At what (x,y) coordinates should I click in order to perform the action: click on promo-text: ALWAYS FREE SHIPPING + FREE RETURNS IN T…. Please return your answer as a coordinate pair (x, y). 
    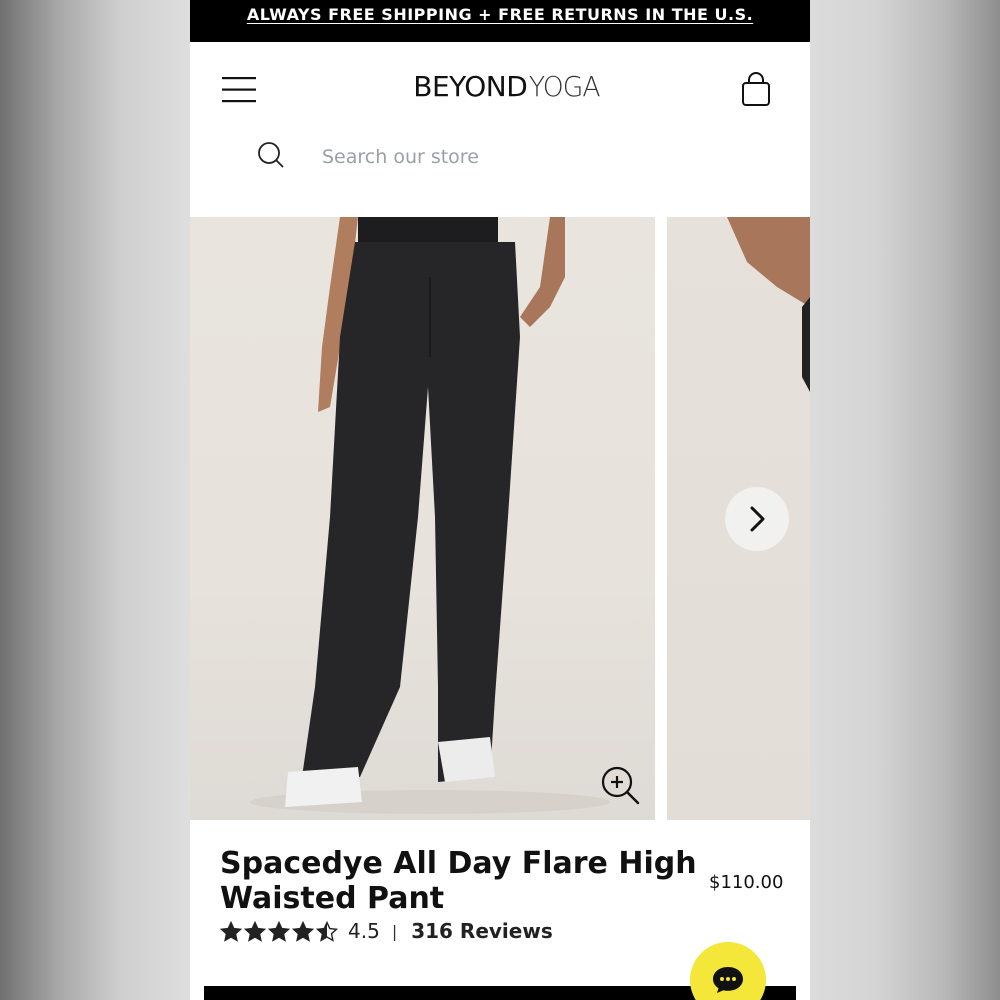
    Looking at the image, I should click on (500, 14).